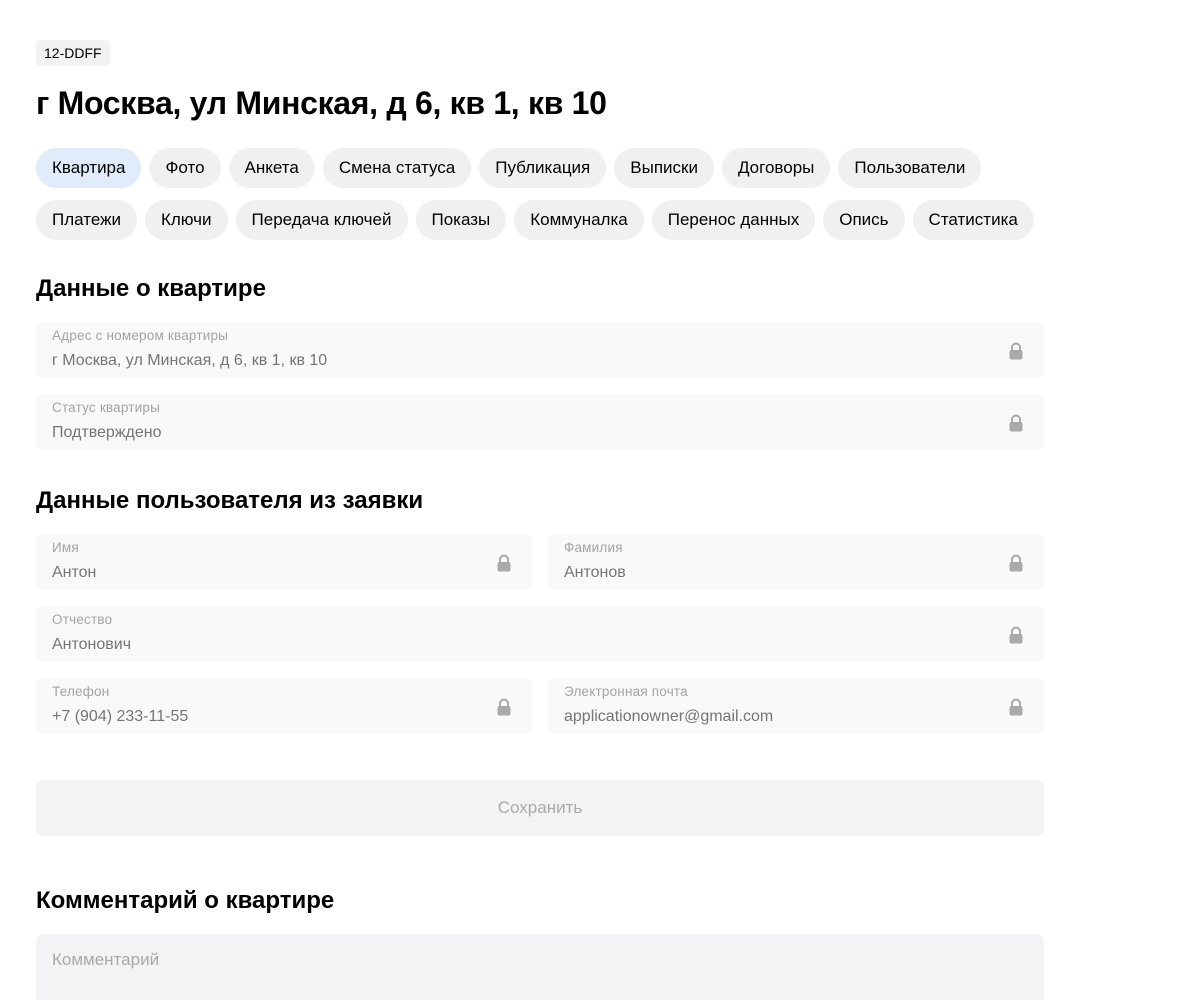 This screenshot has width=1200, height=1000. What do you see at coordinates (106, 407) in the screenshot?
I see `flat-status-label: Статус квартиры` at bounding box center [106, 407].